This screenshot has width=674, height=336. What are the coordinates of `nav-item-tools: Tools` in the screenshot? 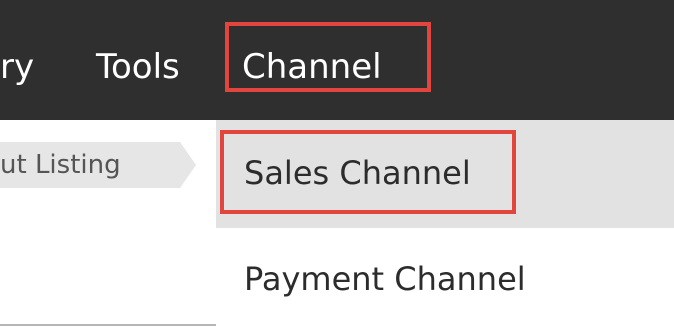 It's located at (138, 67).